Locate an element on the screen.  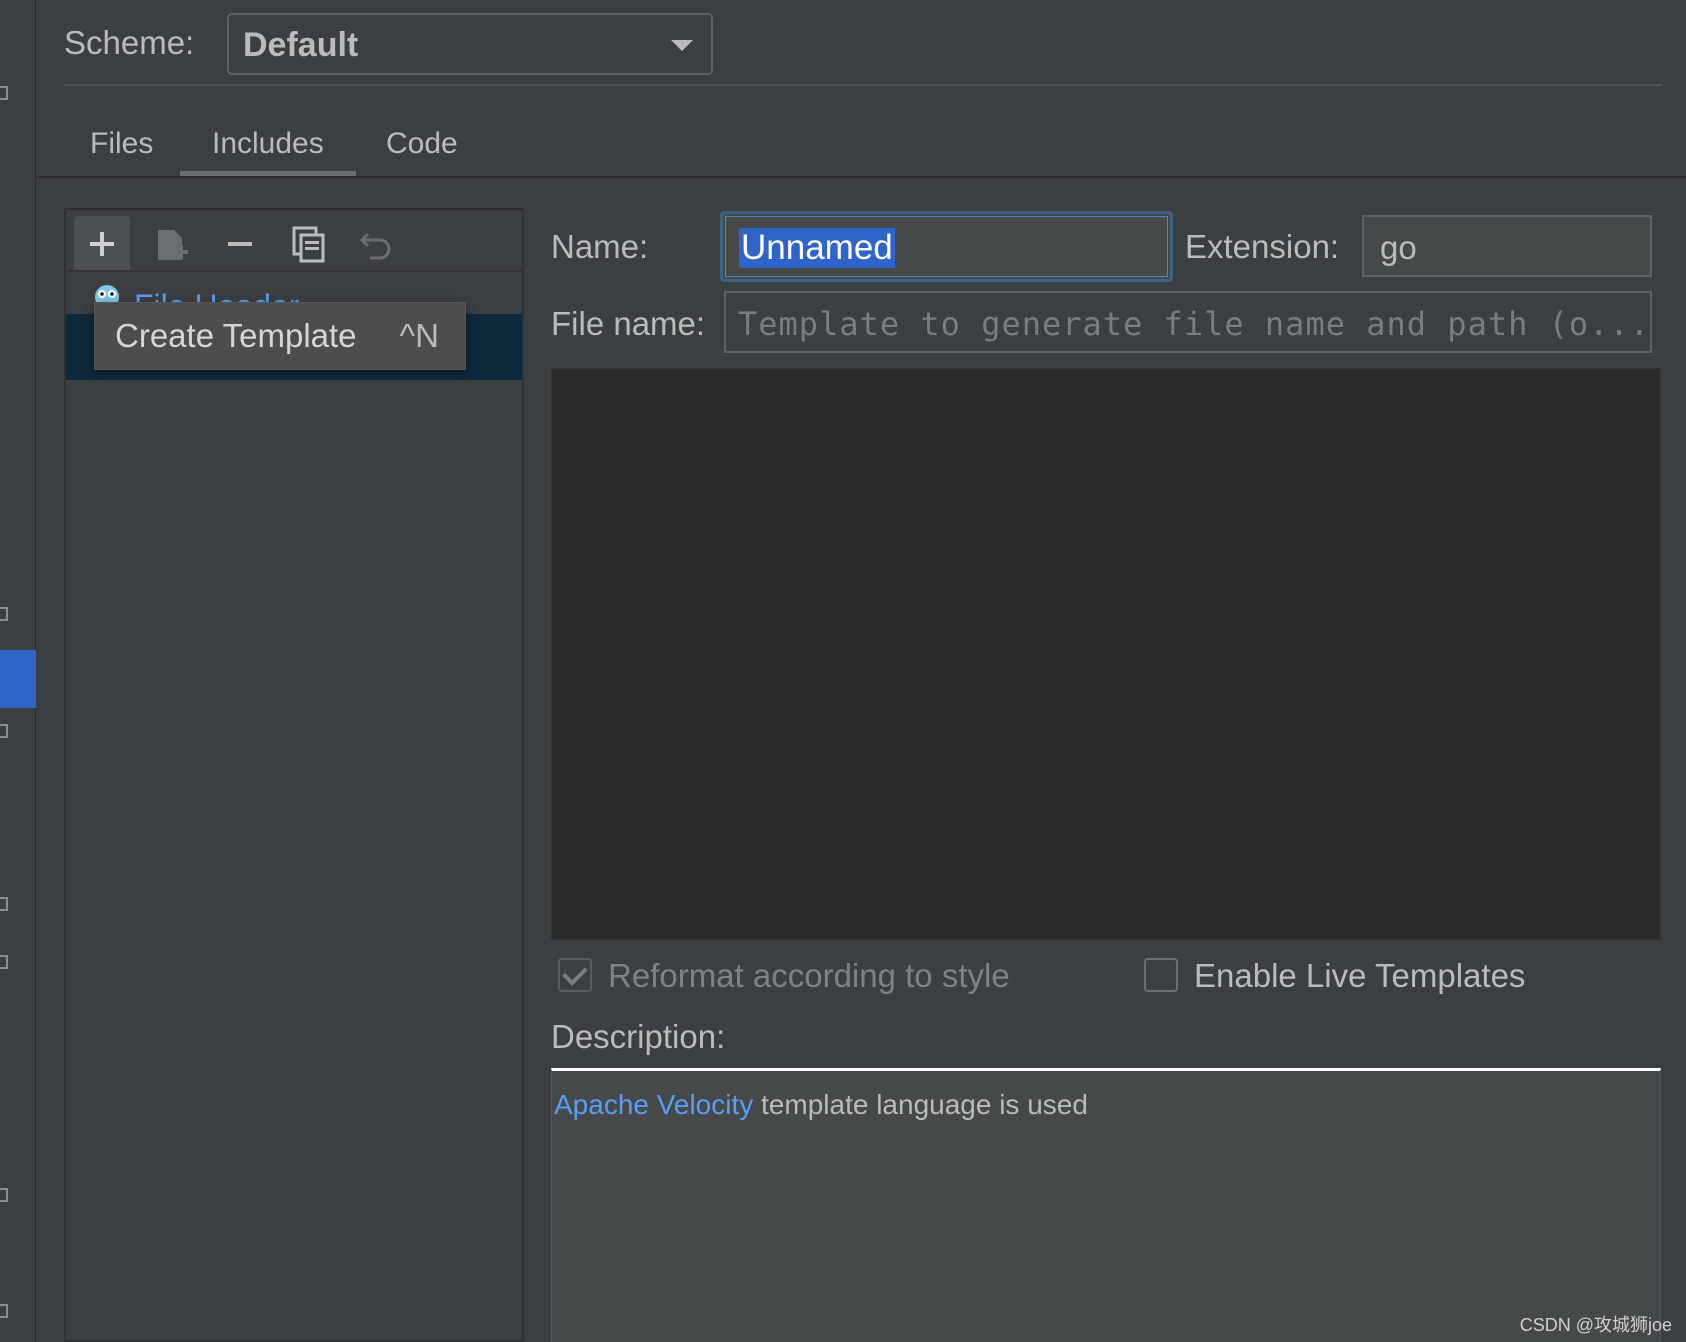
tab-files: Files is located at coordinates (121, 144).